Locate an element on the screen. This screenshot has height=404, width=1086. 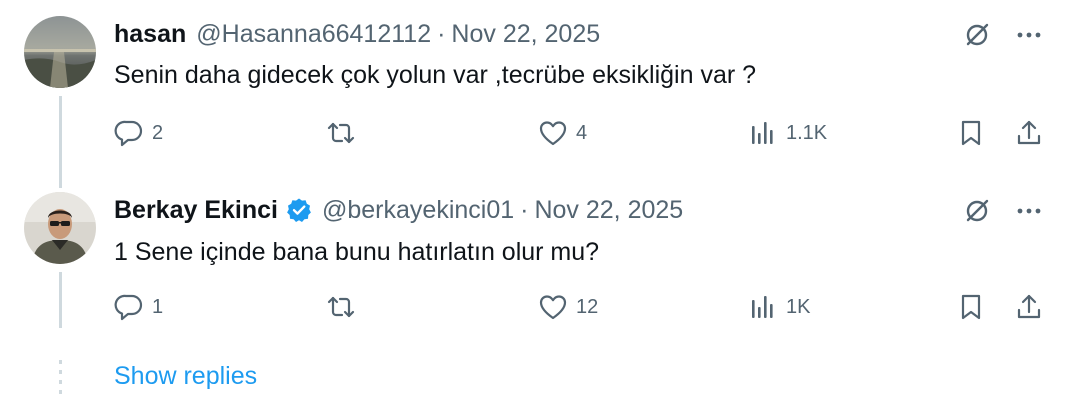
thread-dotted-line is located at coordinates (60, 378).